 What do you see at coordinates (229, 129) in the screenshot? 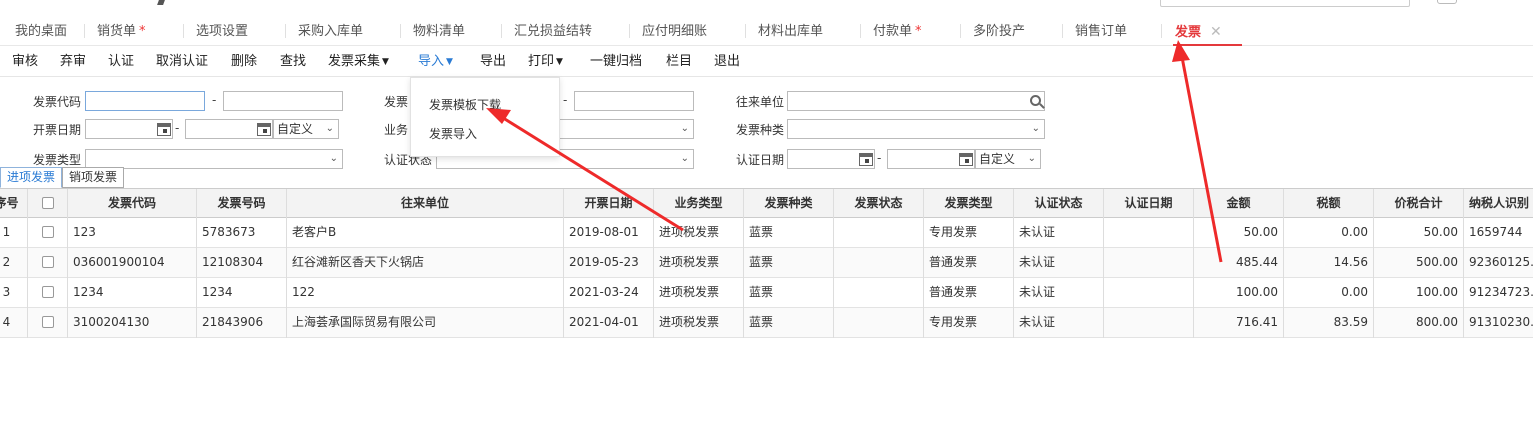
I see `issue-date-to-input` at bounding box center [229, 129].